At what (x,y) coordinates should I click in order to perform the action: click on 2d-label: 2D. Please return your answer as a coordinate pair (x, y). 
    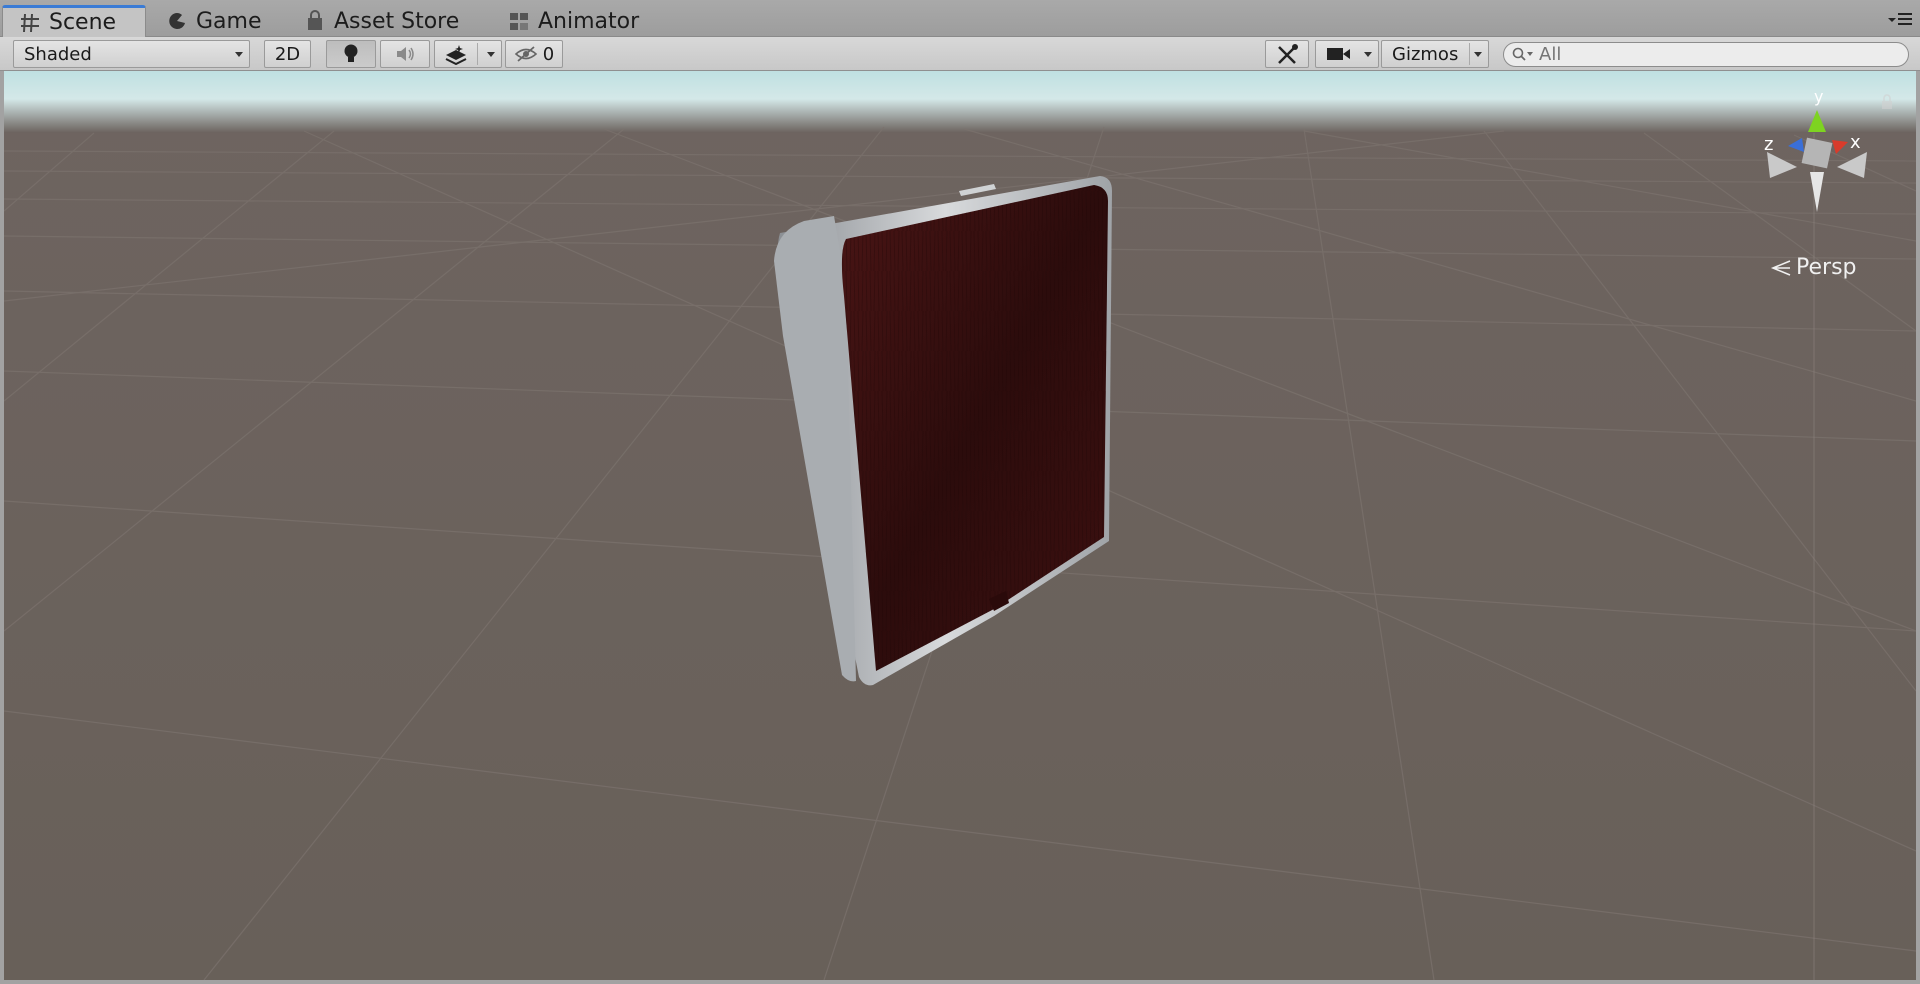
    Looking at the image, I should click on (287, 54).